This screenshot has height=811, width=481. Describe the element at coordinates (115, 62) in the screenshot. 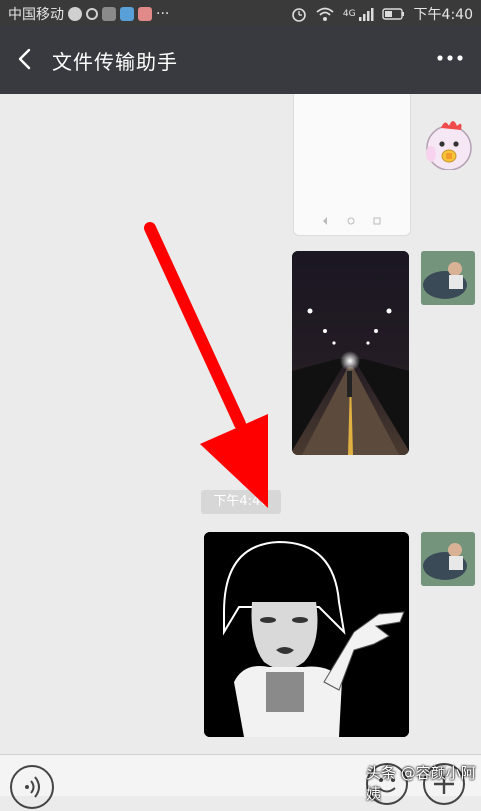

I see `page-title: 文件传输助手` at that location.